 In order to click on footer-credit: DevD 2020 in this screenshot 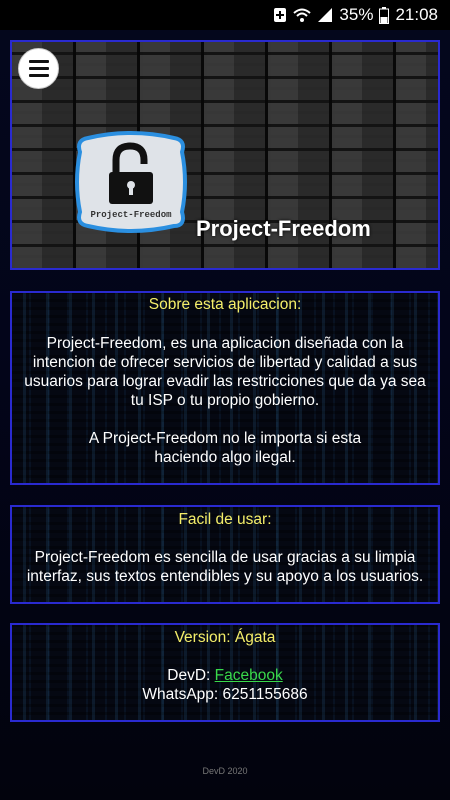, I will do `click(225, 771)`.